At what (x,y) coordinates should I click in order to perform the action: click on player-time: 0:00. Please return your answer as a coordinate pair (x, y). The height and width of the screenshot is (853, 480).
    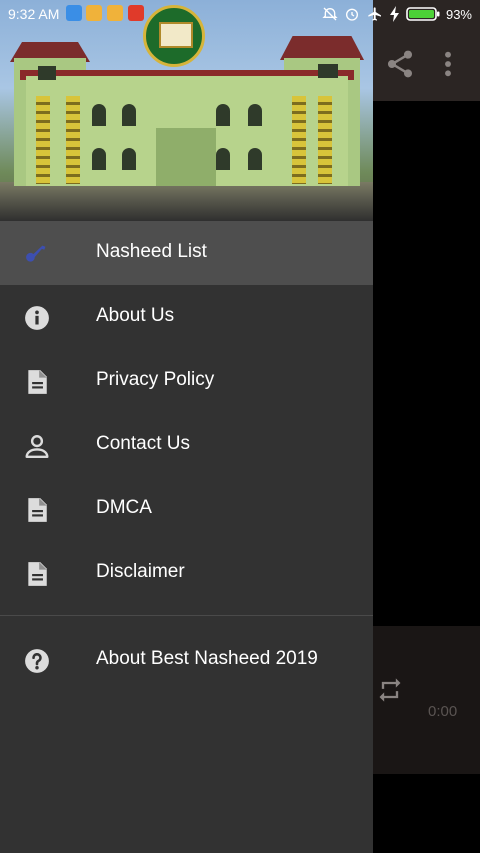
    Looking at the image, I should click on (443, 711).